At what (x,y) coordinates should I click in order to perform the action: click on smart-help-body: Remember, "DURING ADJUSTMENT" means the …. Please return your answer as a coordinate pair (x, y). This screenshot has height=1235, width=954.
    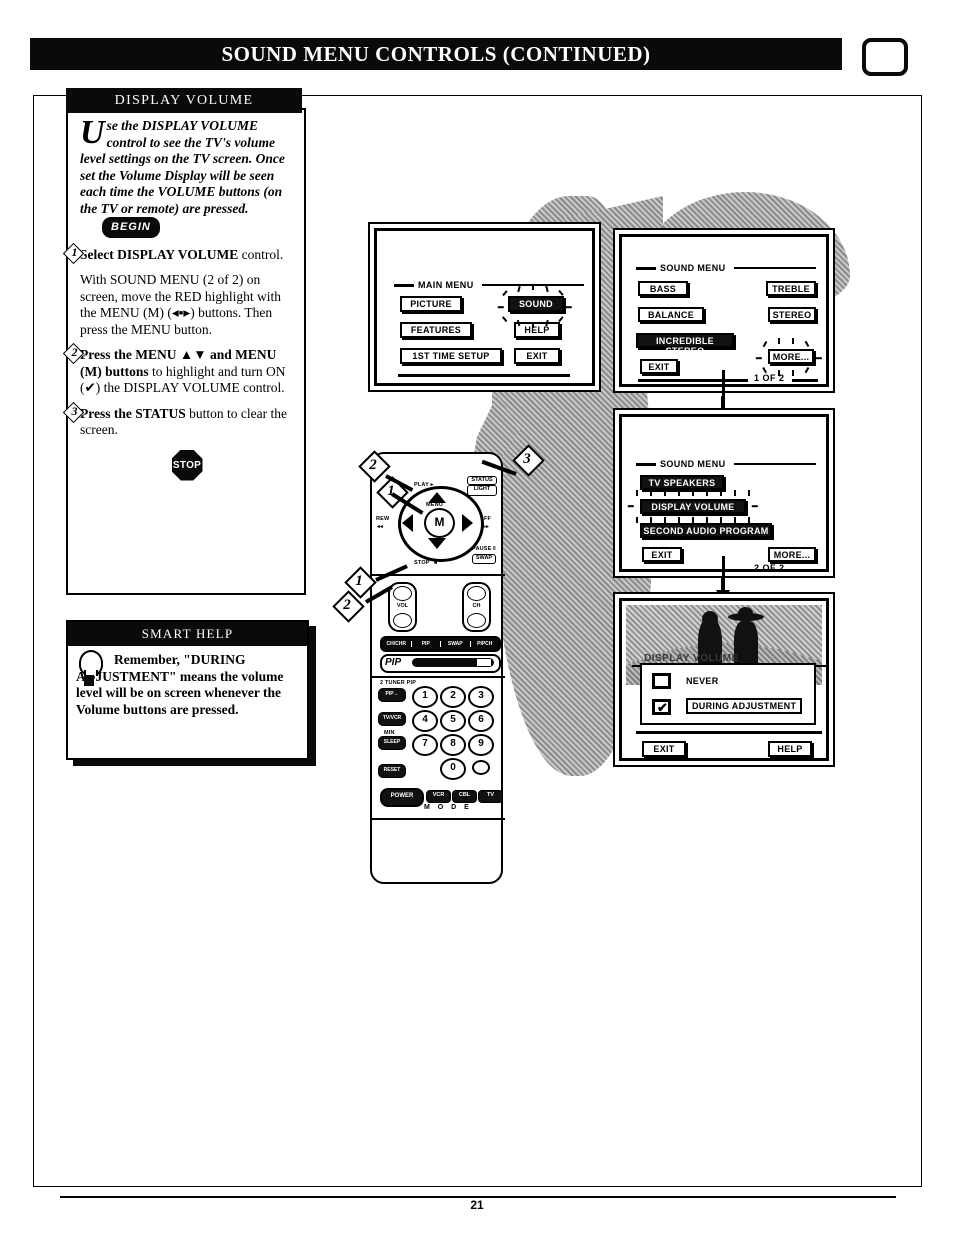
    Looking at the image, I should click on (187, 684).